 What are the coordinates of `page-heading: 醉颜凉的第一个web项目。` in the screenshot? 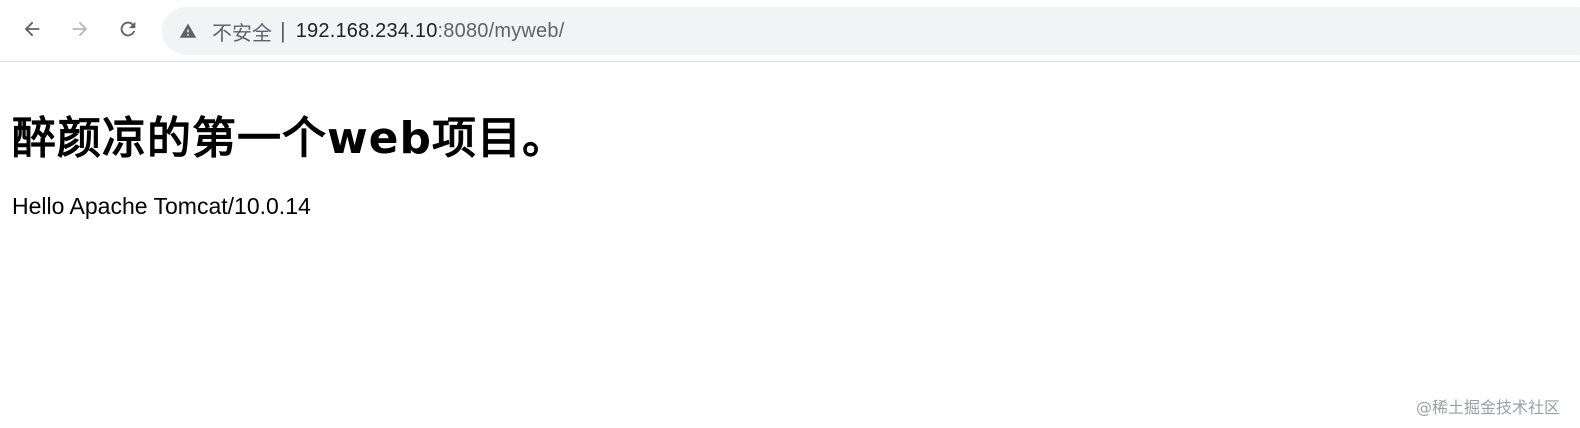 It's located at (289, 138).